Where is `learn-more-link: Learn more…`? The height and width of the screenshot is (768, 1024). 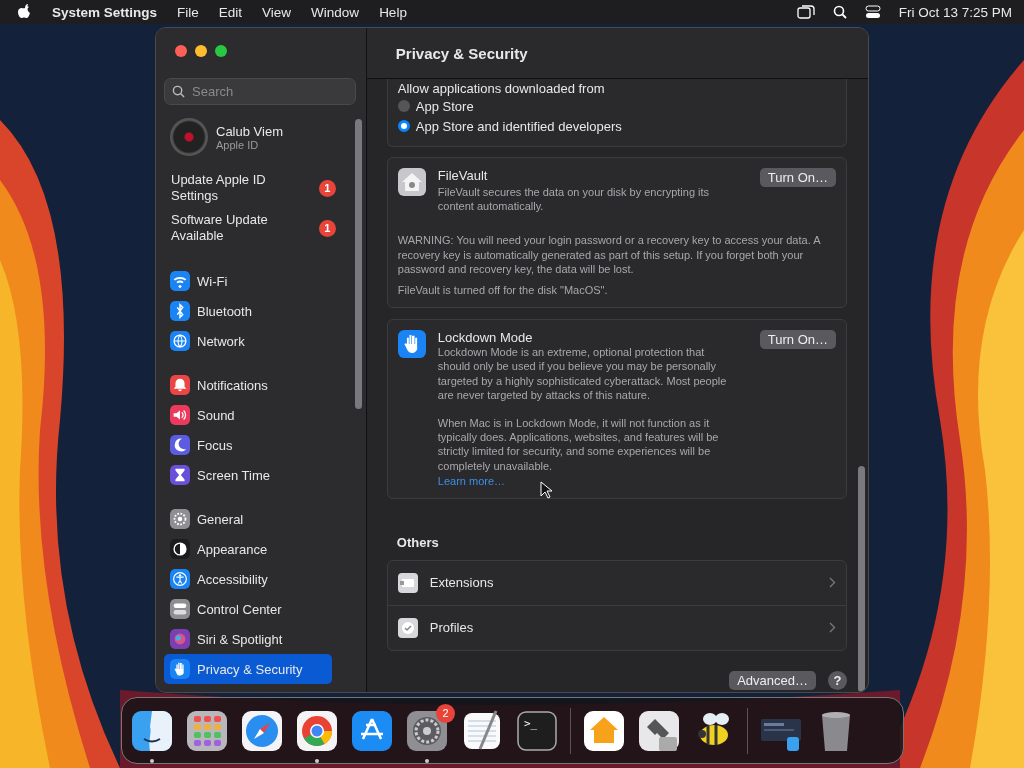
learn-more-link: Learn more… is located at coordinates (471, 480).